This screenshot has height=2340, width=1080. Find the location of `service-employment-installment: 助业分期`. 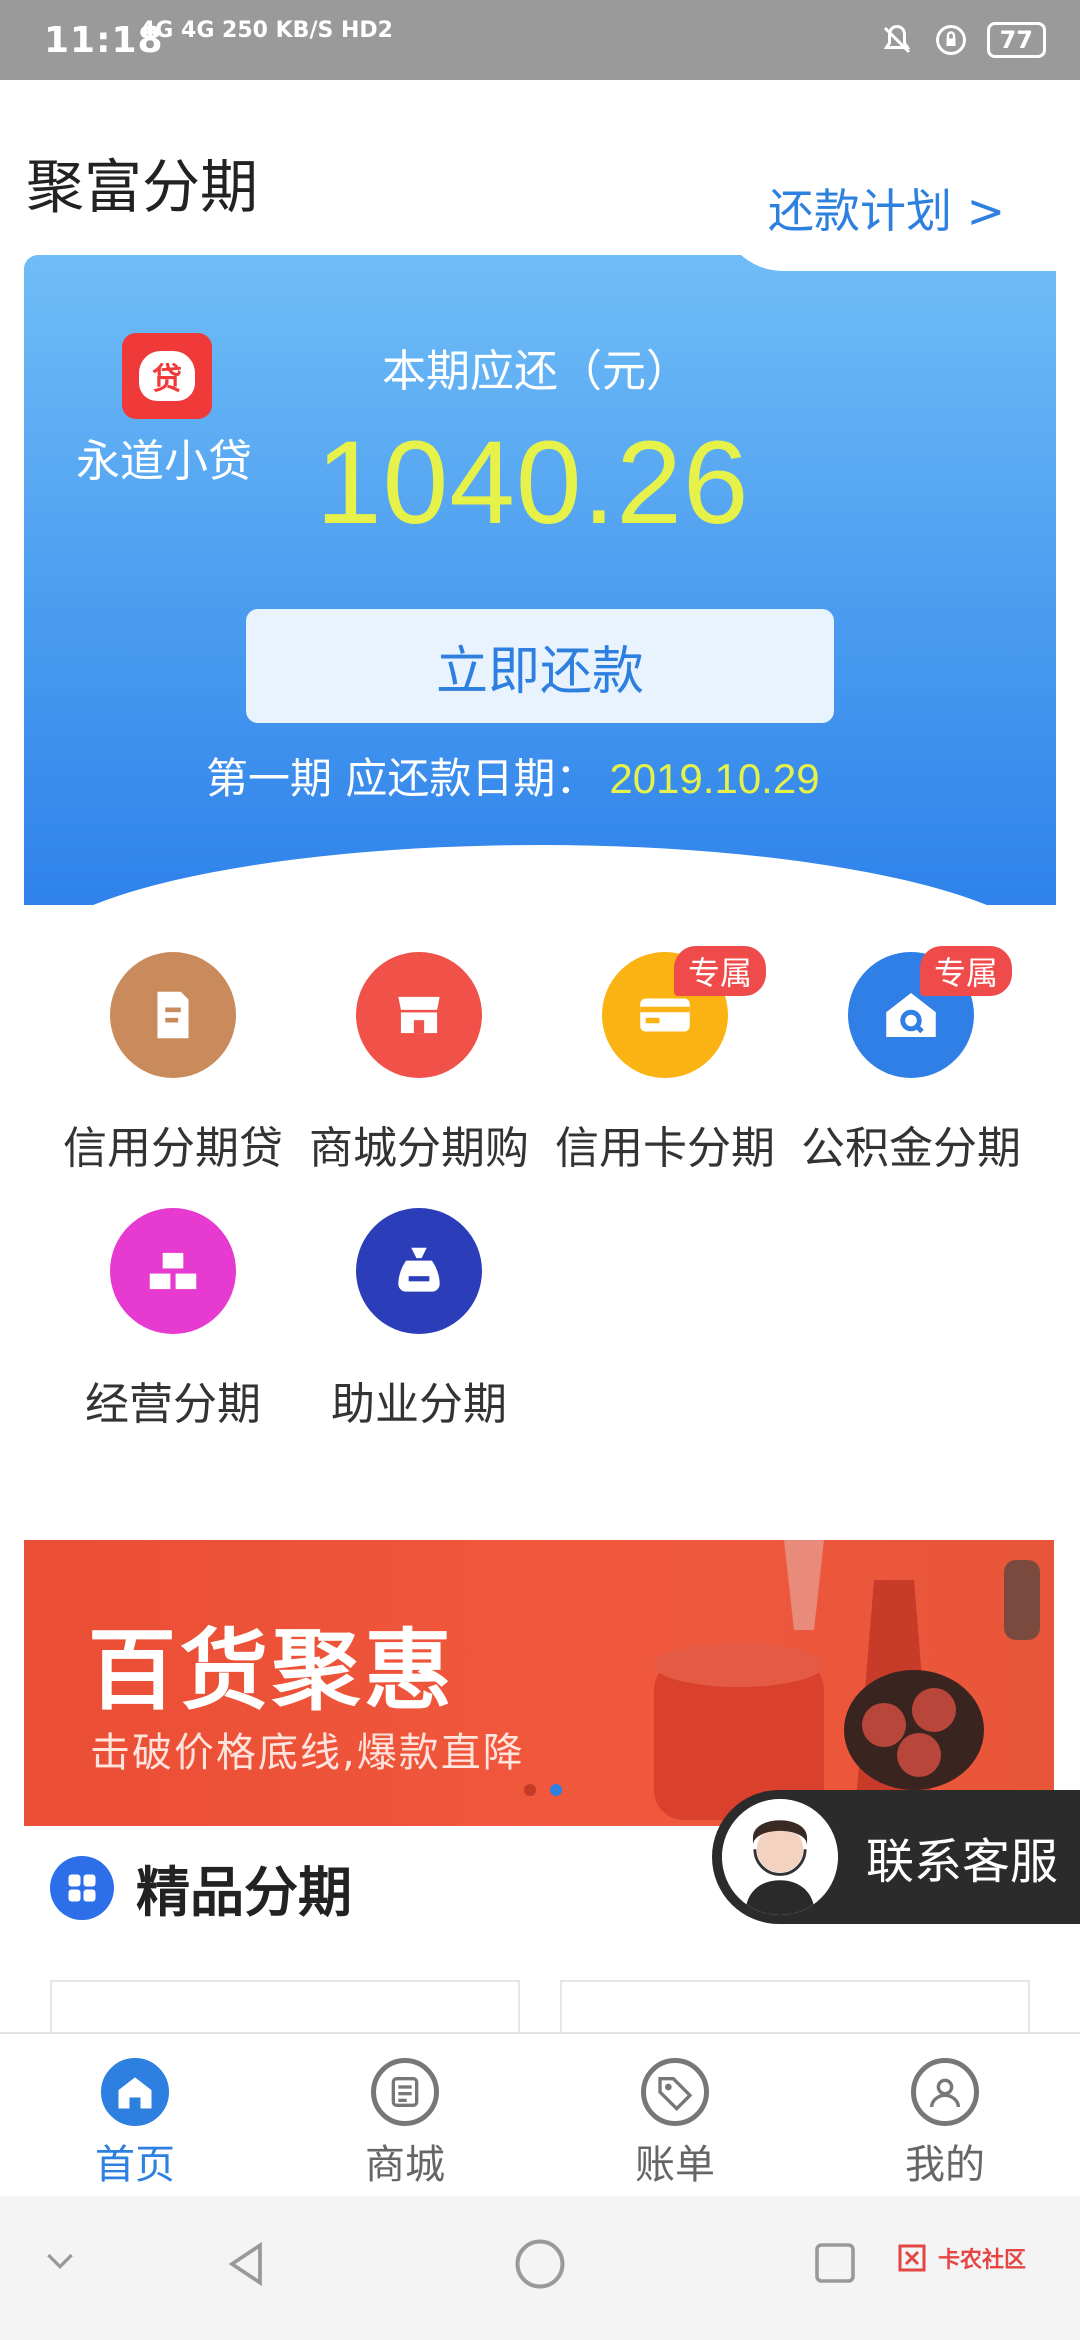

service-employment-installment: 助业分期 is located at coordinates (419, 1320).